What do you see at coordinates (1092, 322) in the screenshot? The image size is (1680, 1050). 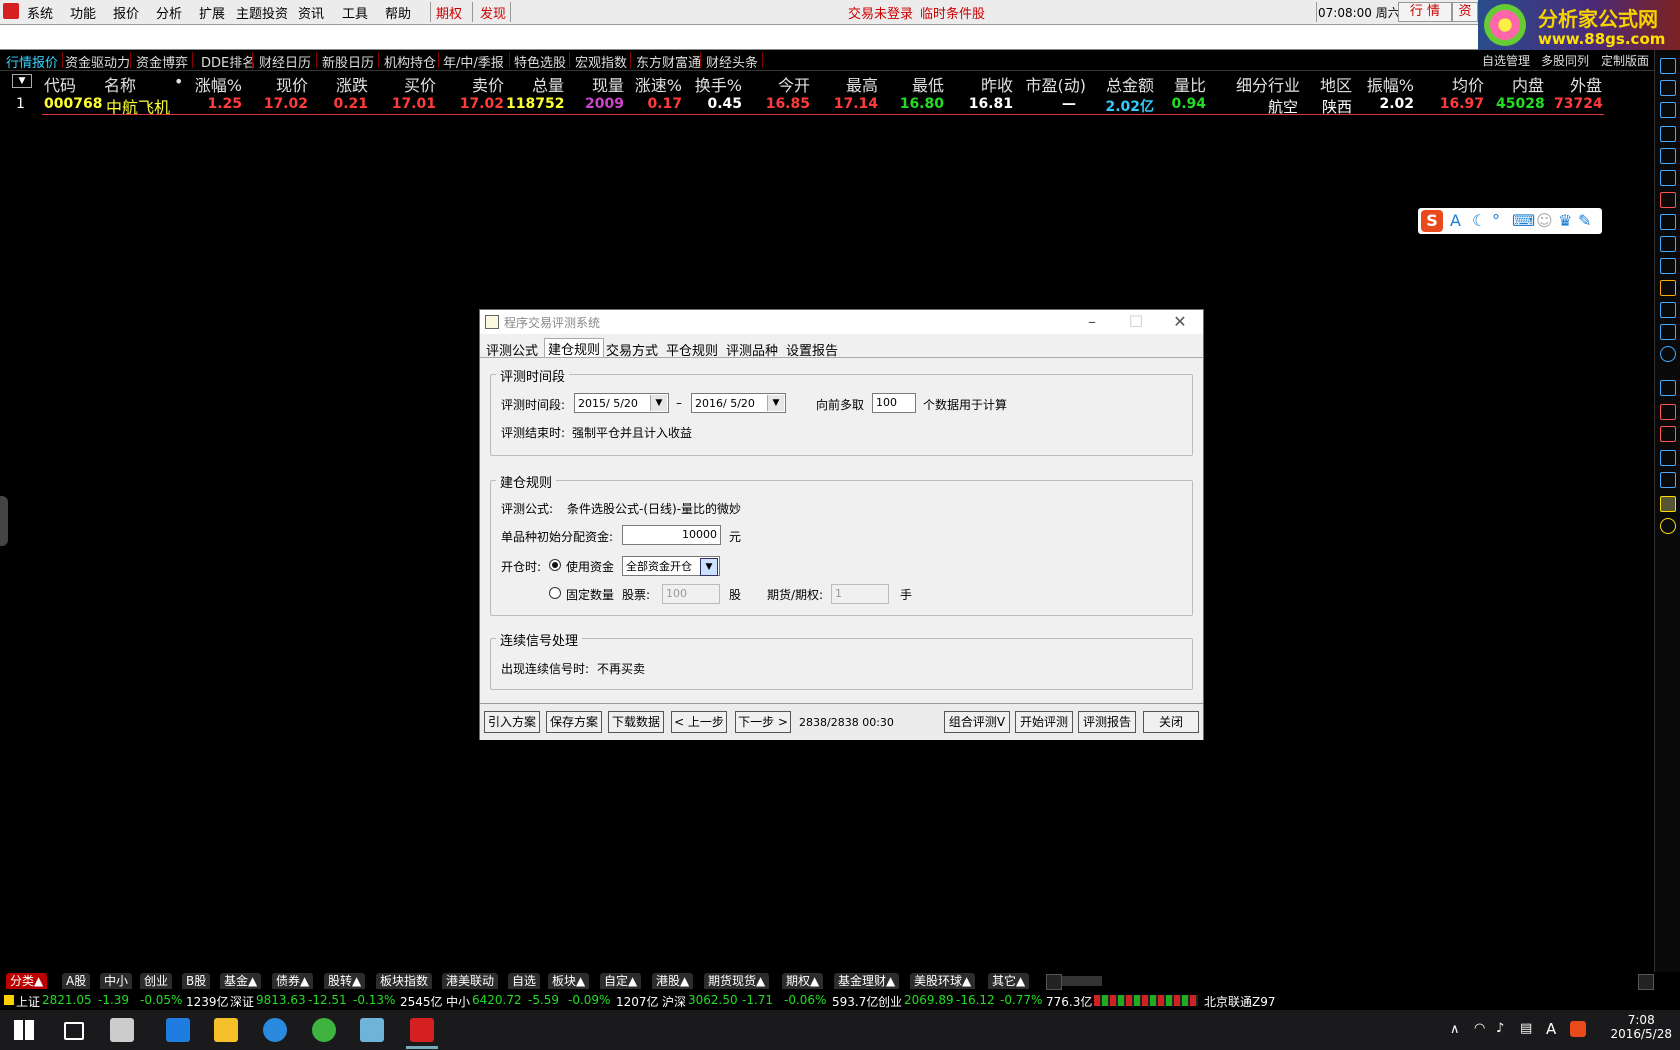 I see `minimize-icon: –` at bounding box center [1092, 322].